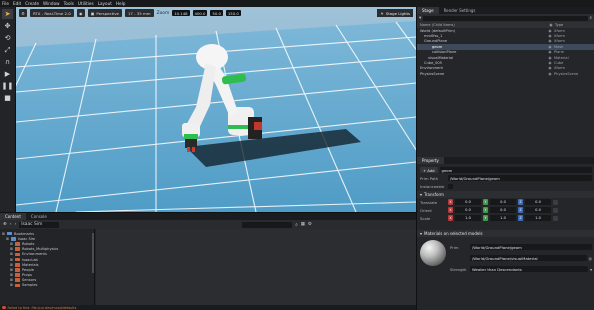 The height and width of the screenshot is (310, 594). I want to click on name-column-header: Name (Child Items), so click(483, 25).